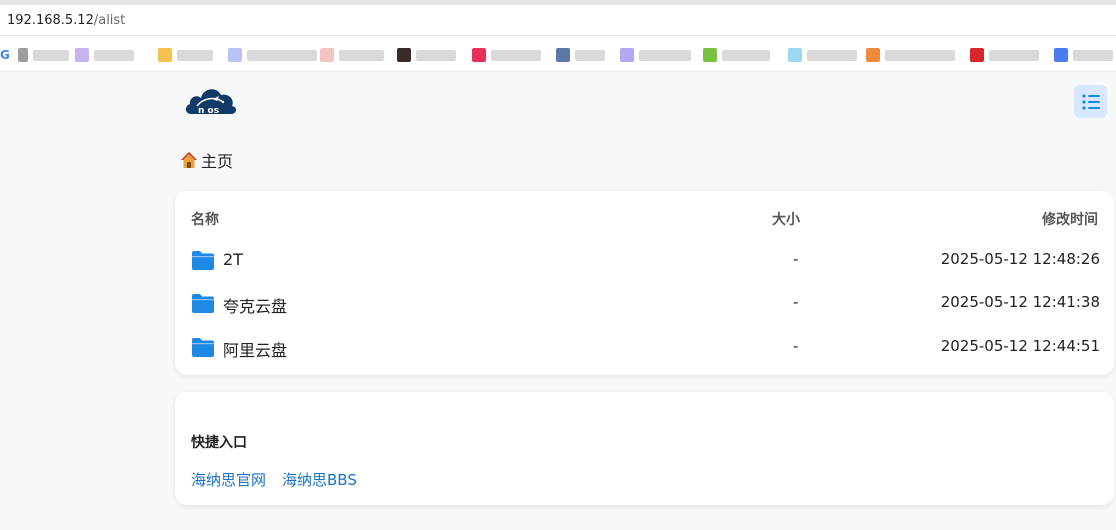 This screenshot has height=530, width=1116. I want to click on list-view-button, so click(1090, 101).